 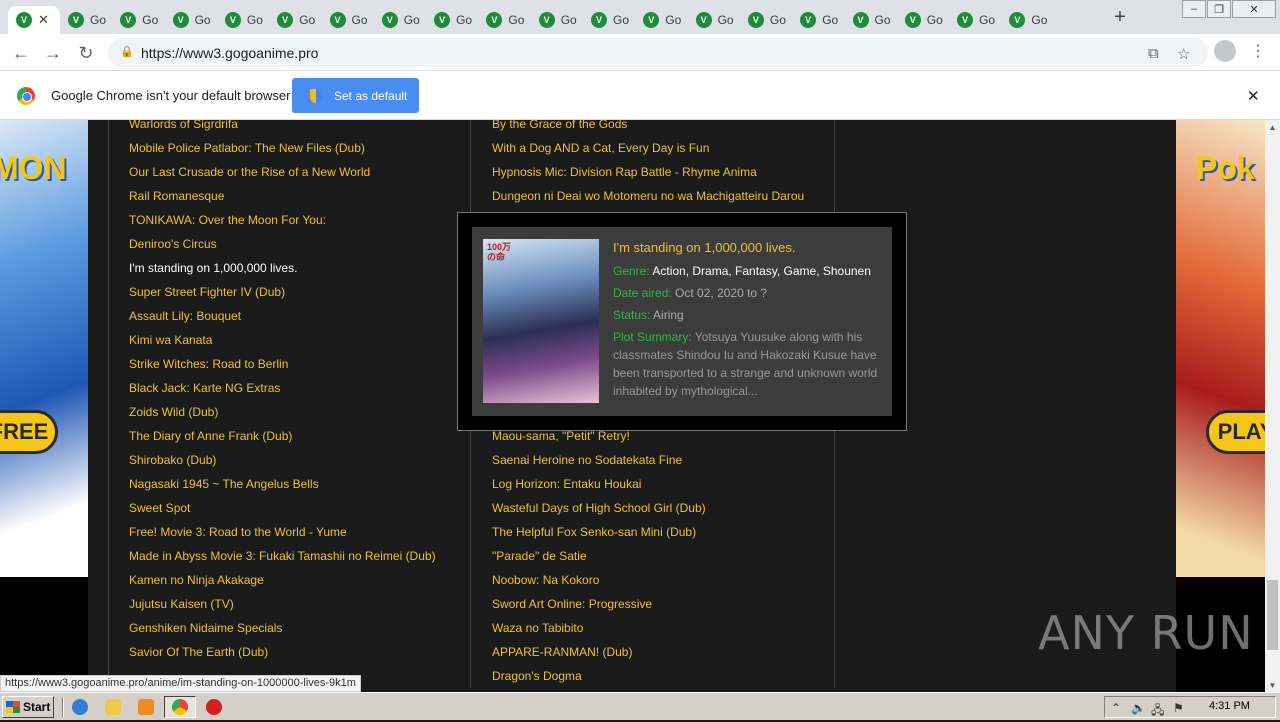 I want to click on anime-link: "Parade" de Satie, so click(x=648, y=556).